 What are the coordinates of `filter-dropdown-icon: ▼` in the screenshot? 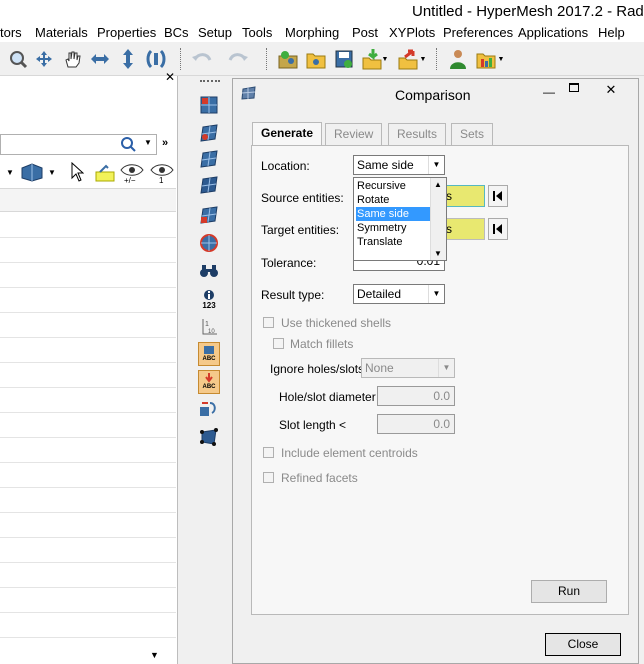 It's located at (10, 172).